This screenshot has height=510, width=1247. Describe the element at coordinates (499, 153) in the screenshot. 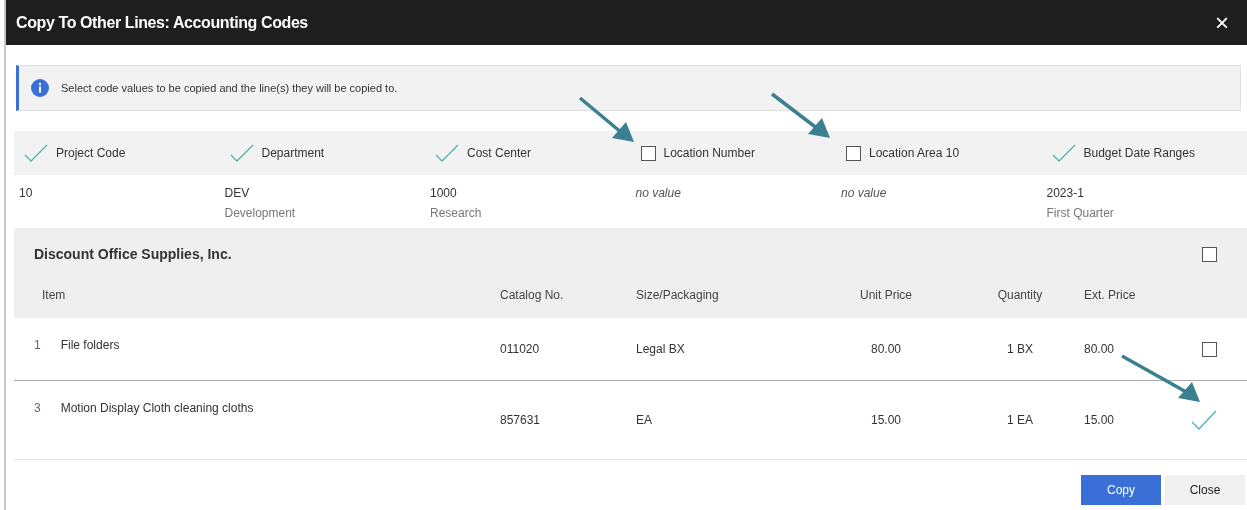

I see `code-label: Cost Center` at that location.